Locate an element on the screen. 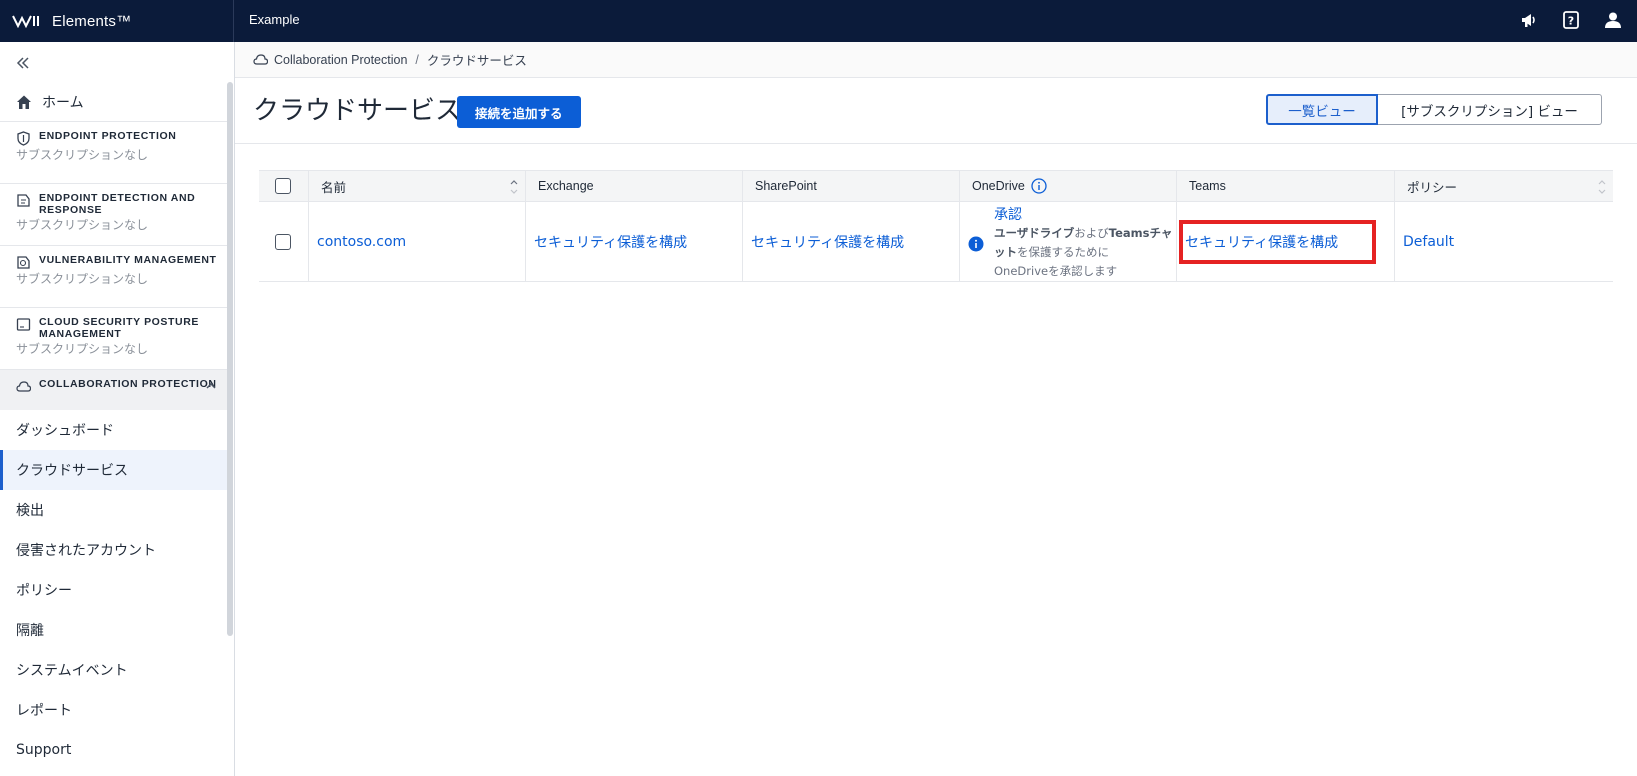 This screenshot has width=1637, height=776. sidebar-section-vulnerability-management: VULNERABILITY MANAGEMENT サブスクリプションなし is located at coordinates (113, 277).